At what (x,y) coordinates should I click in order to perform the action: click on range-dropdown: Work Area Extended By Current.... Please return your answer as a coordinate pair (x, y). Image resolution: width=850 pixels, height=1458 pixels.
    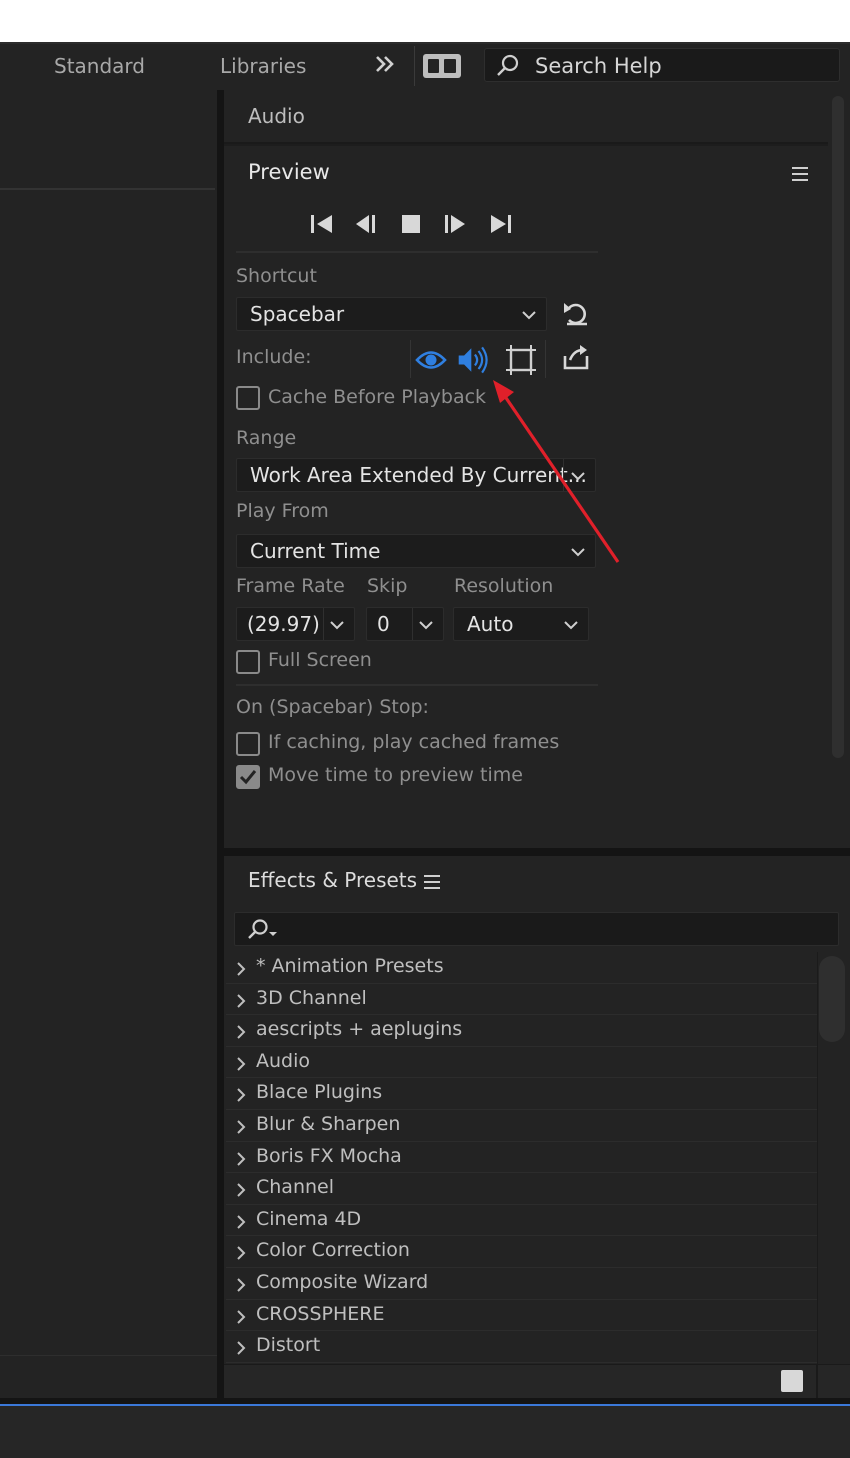
    Looking at the image, I should click on (416, 475).